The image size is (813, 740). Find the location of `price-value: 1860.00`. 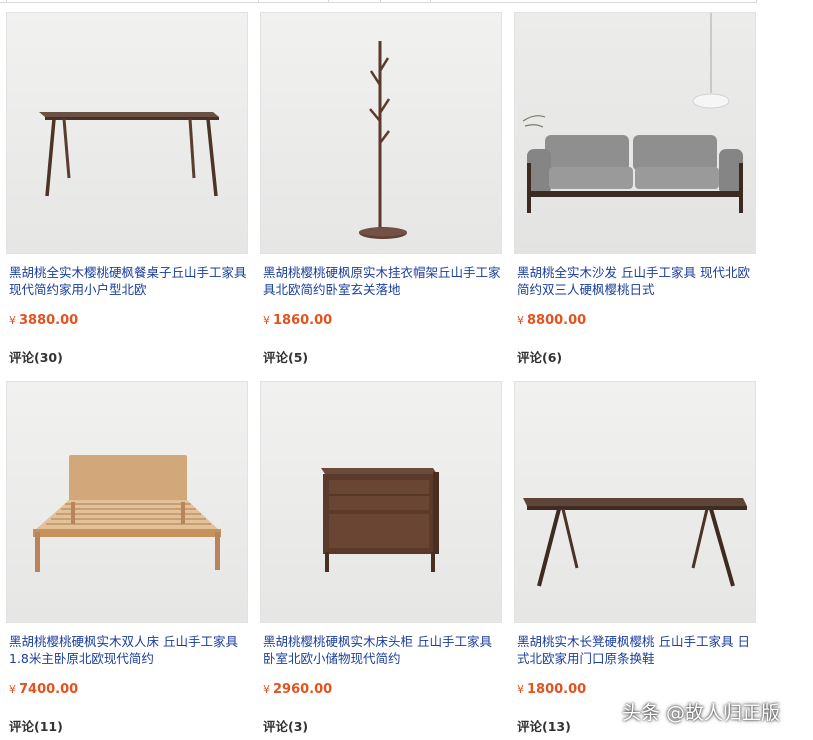

price-value: 1860.00 is located at coordinates (303, 320).